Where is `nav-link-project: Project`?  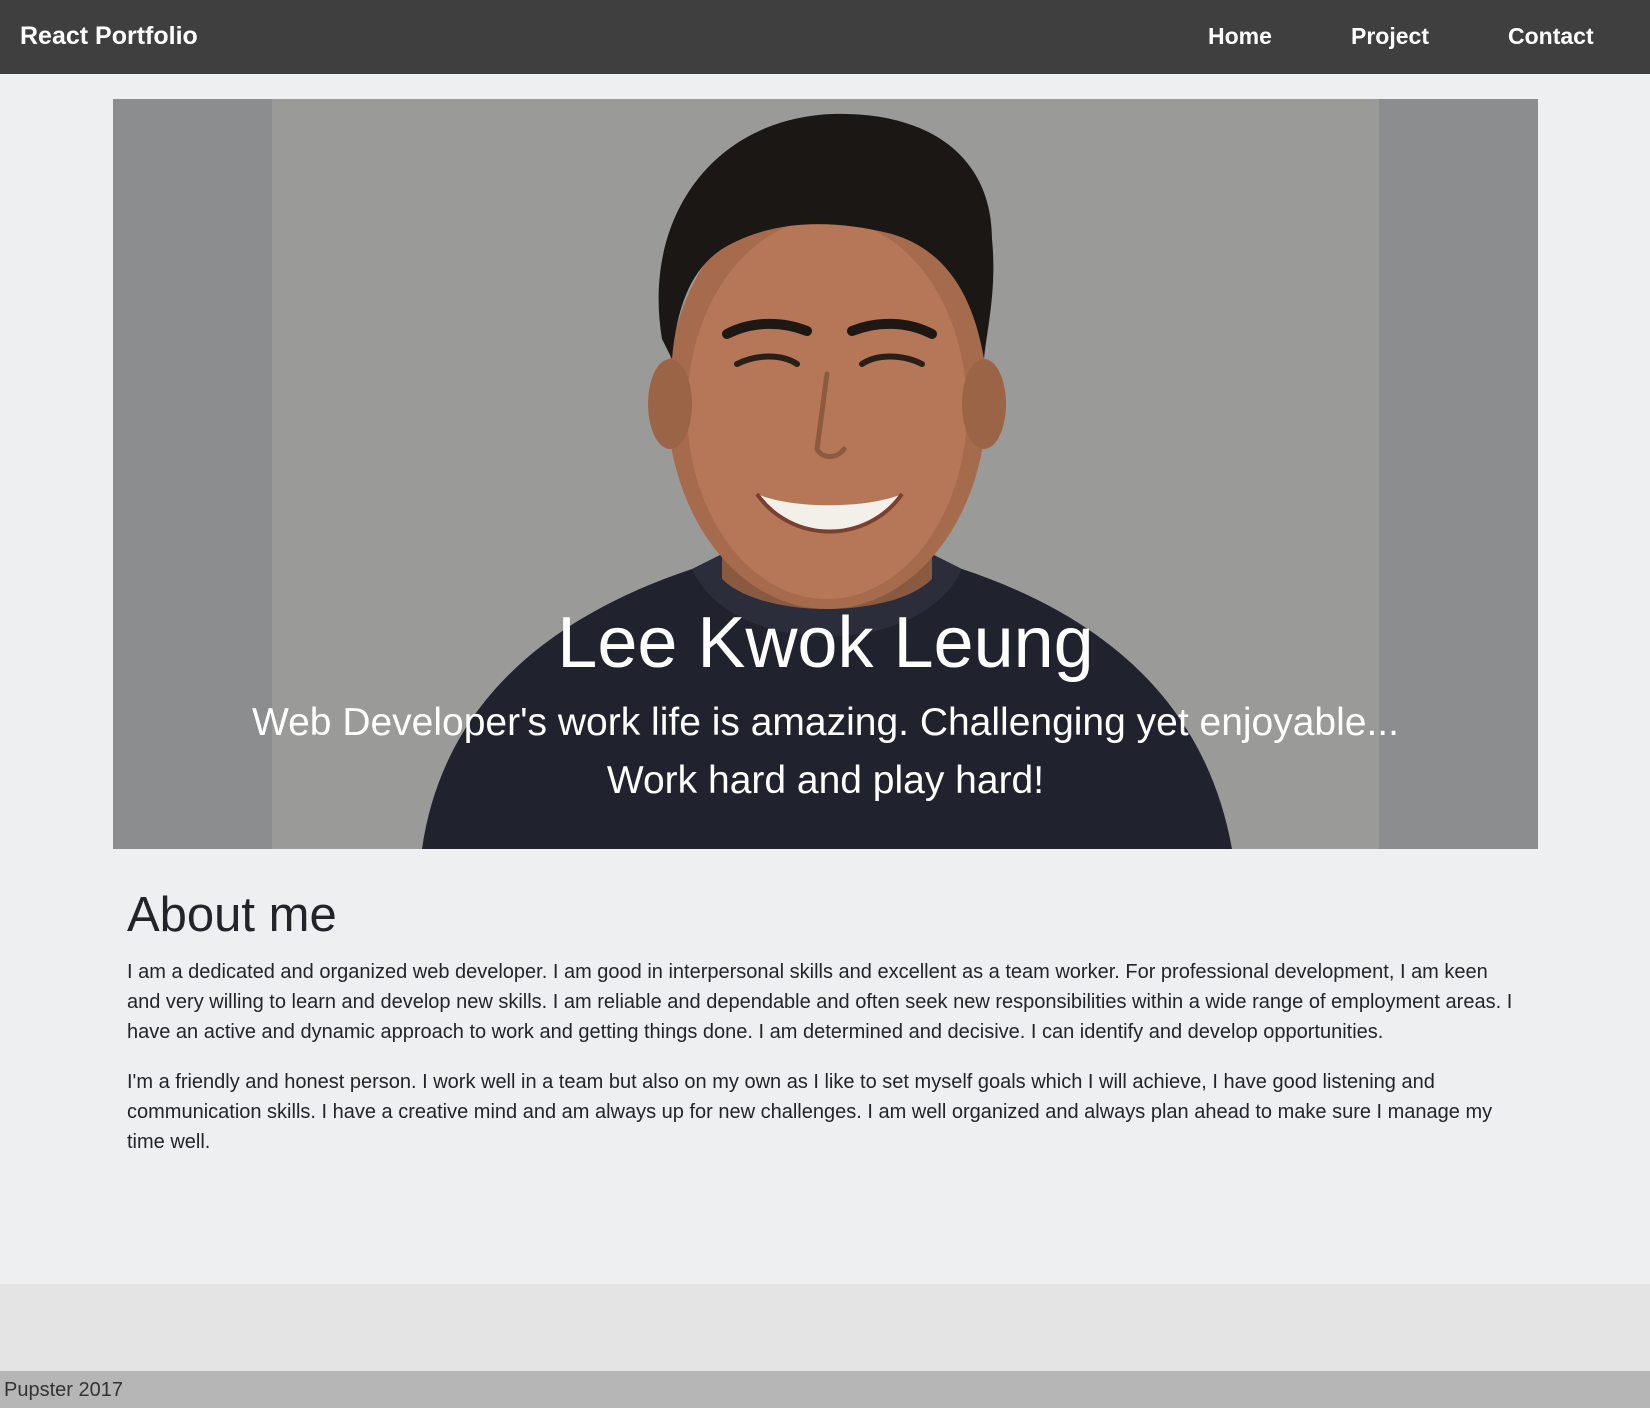
nav-link-project: Project is located at coordinates (1390, 36).